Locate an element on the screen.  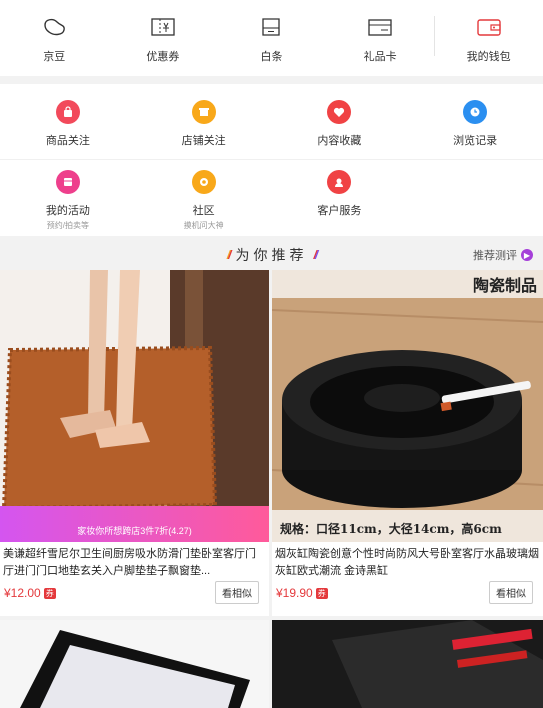
ceramic-badge: 陶瓷制品 is located at coordinates (504, 285).